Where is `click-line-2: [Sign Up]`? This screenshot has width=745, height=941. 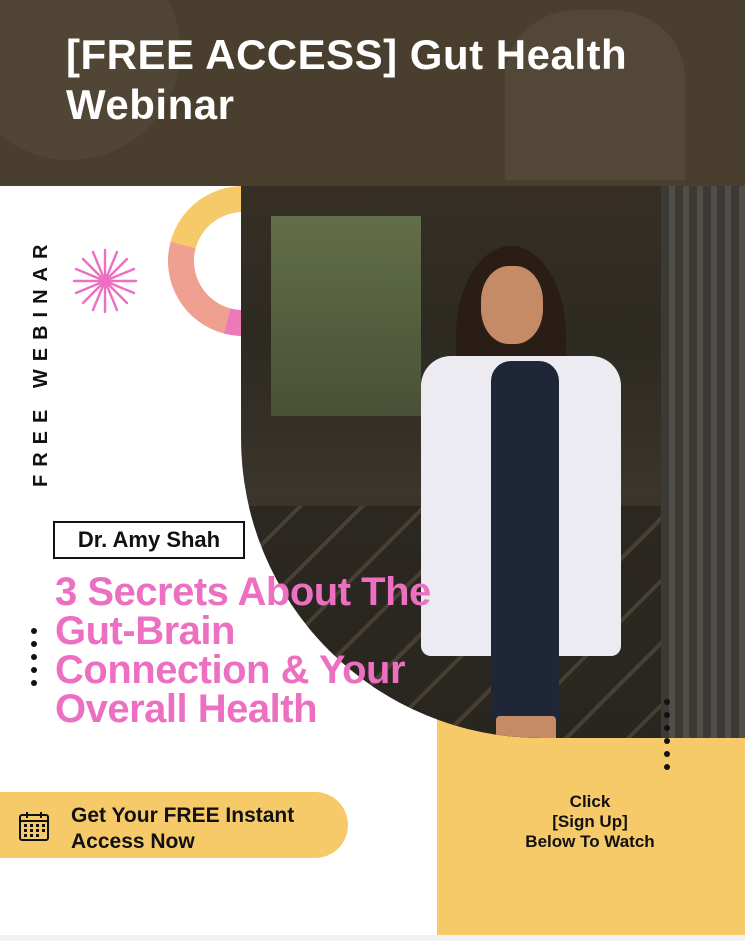
click-line-2: [Sign Up] is located at coordinates (590, 821).